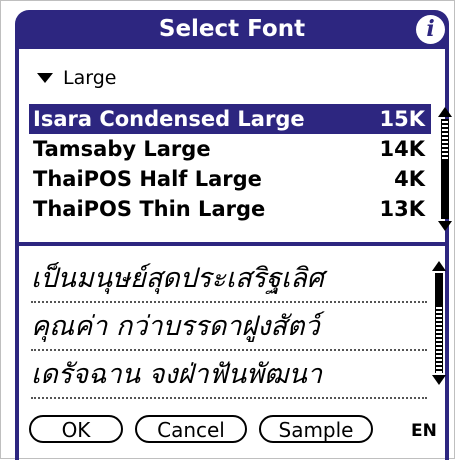  I want to click on button-bar: OK Cancel Sample, so click(207, 429).